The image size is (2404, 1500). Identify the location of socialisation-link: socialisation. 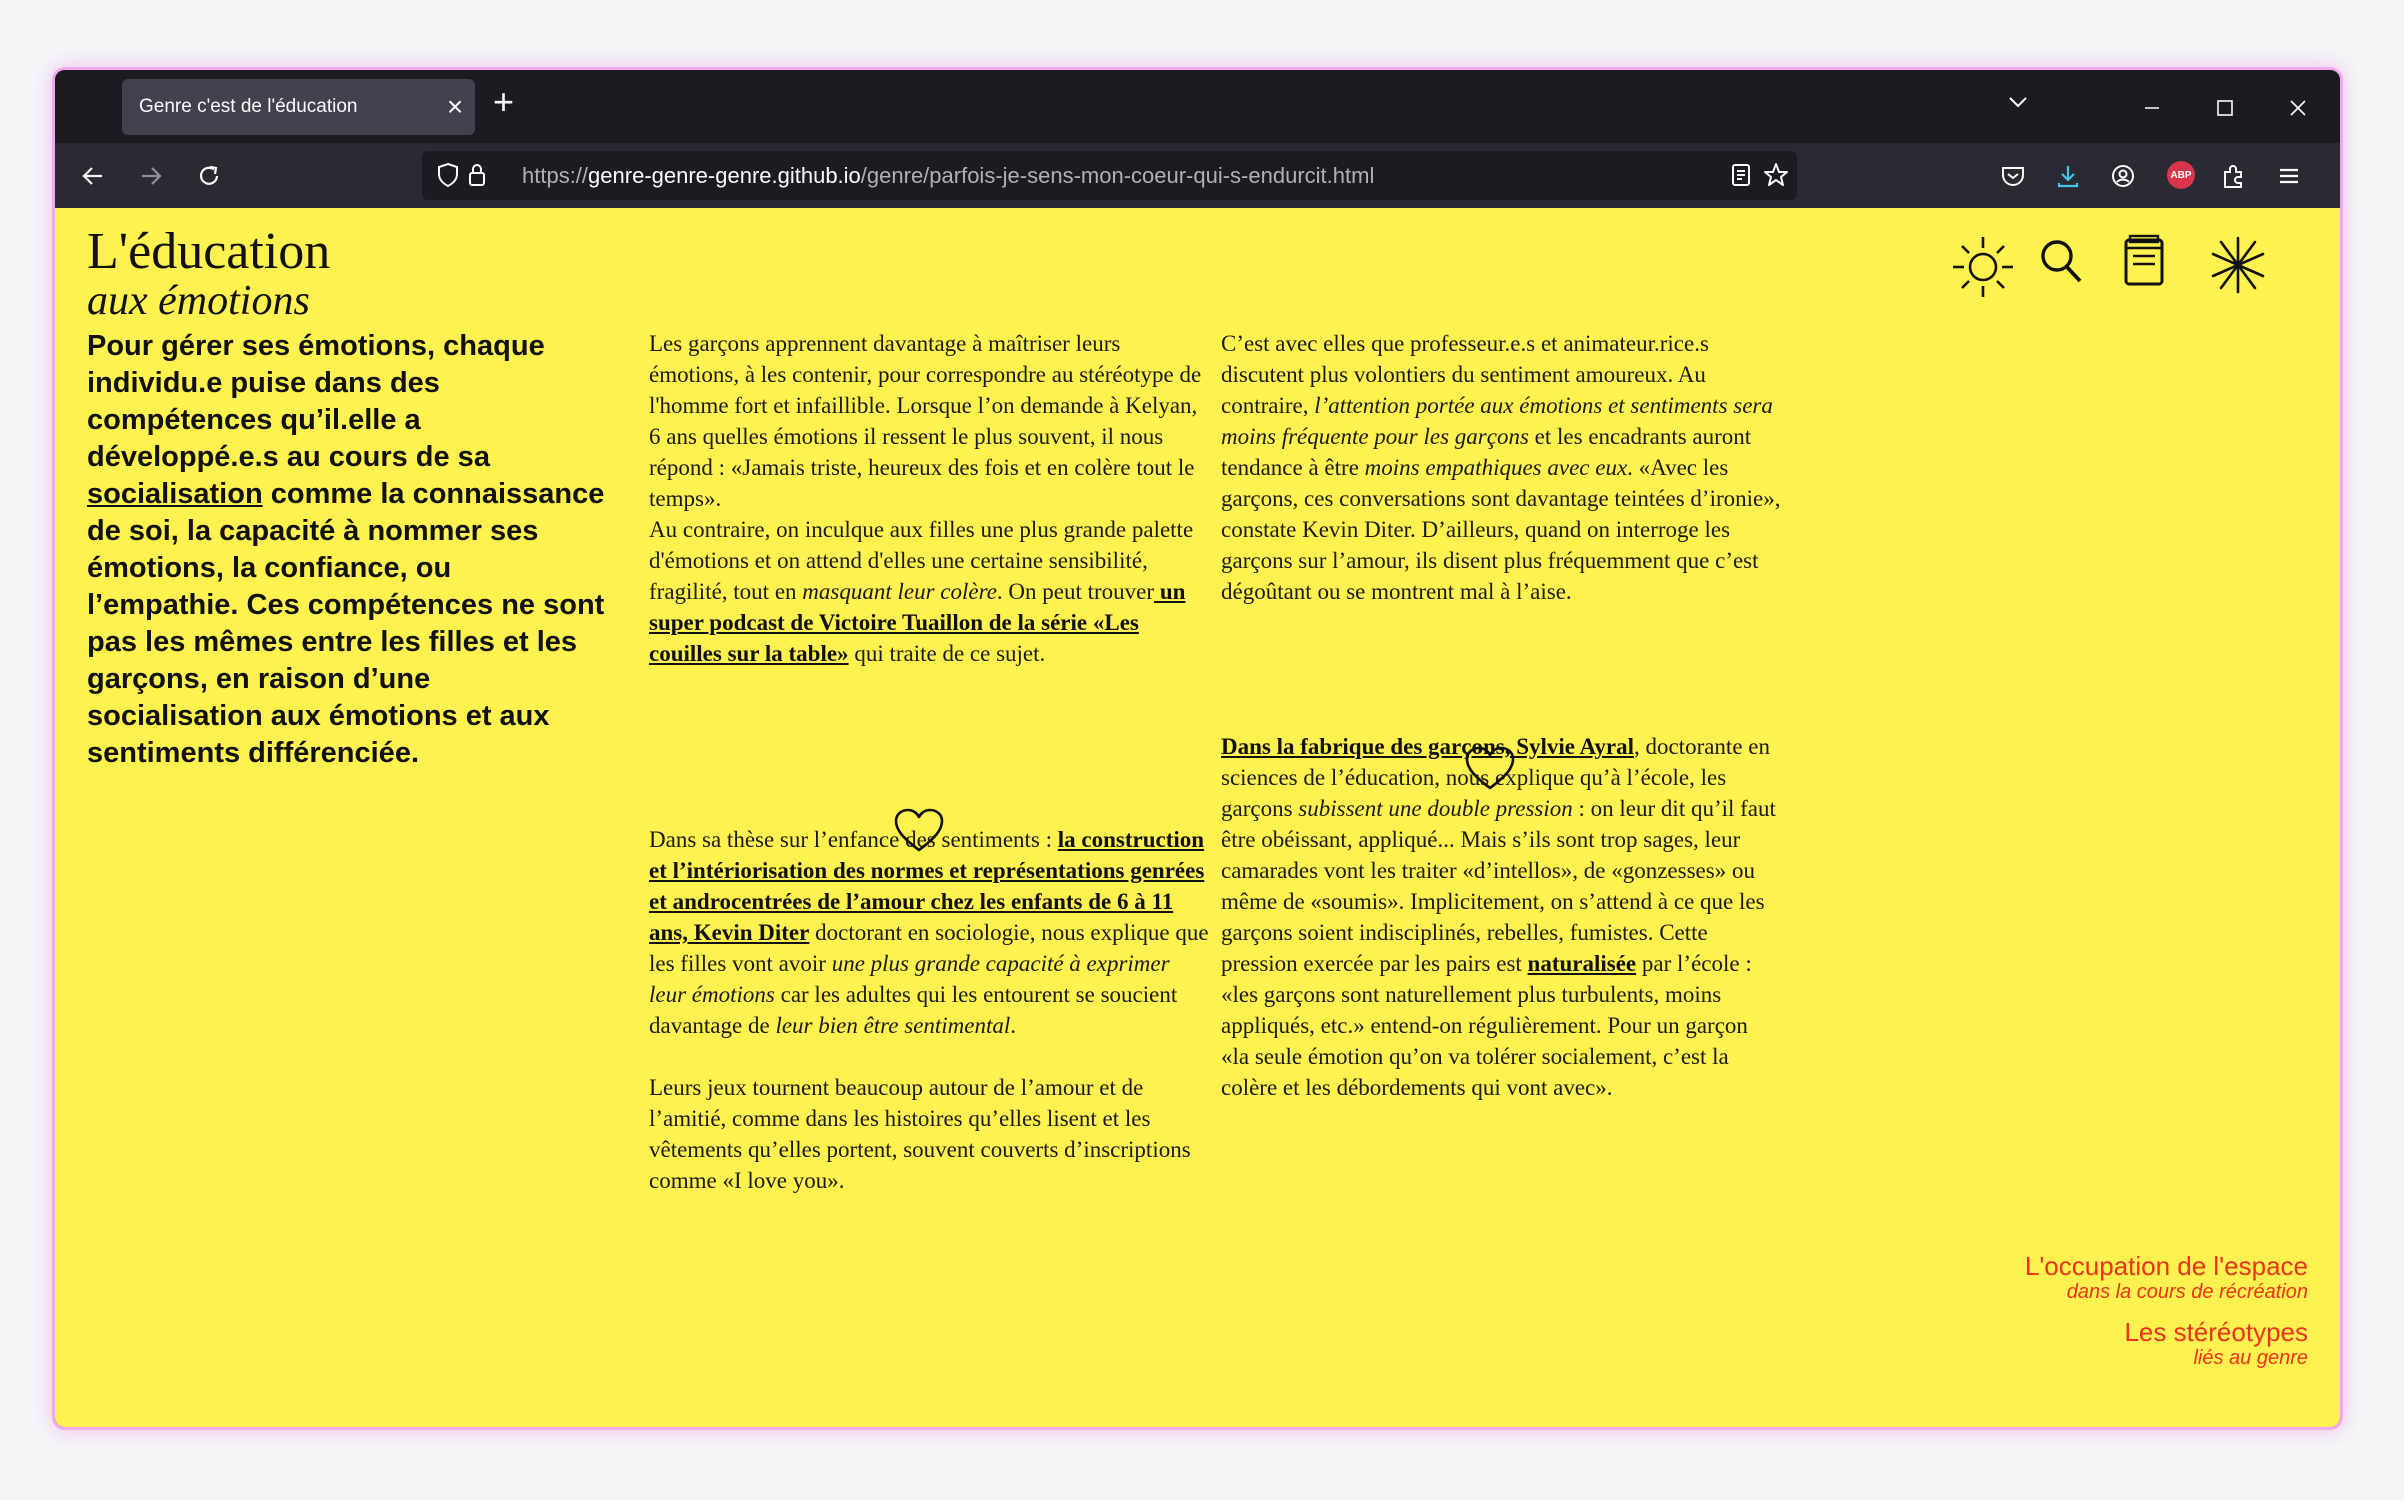
(175, 494).